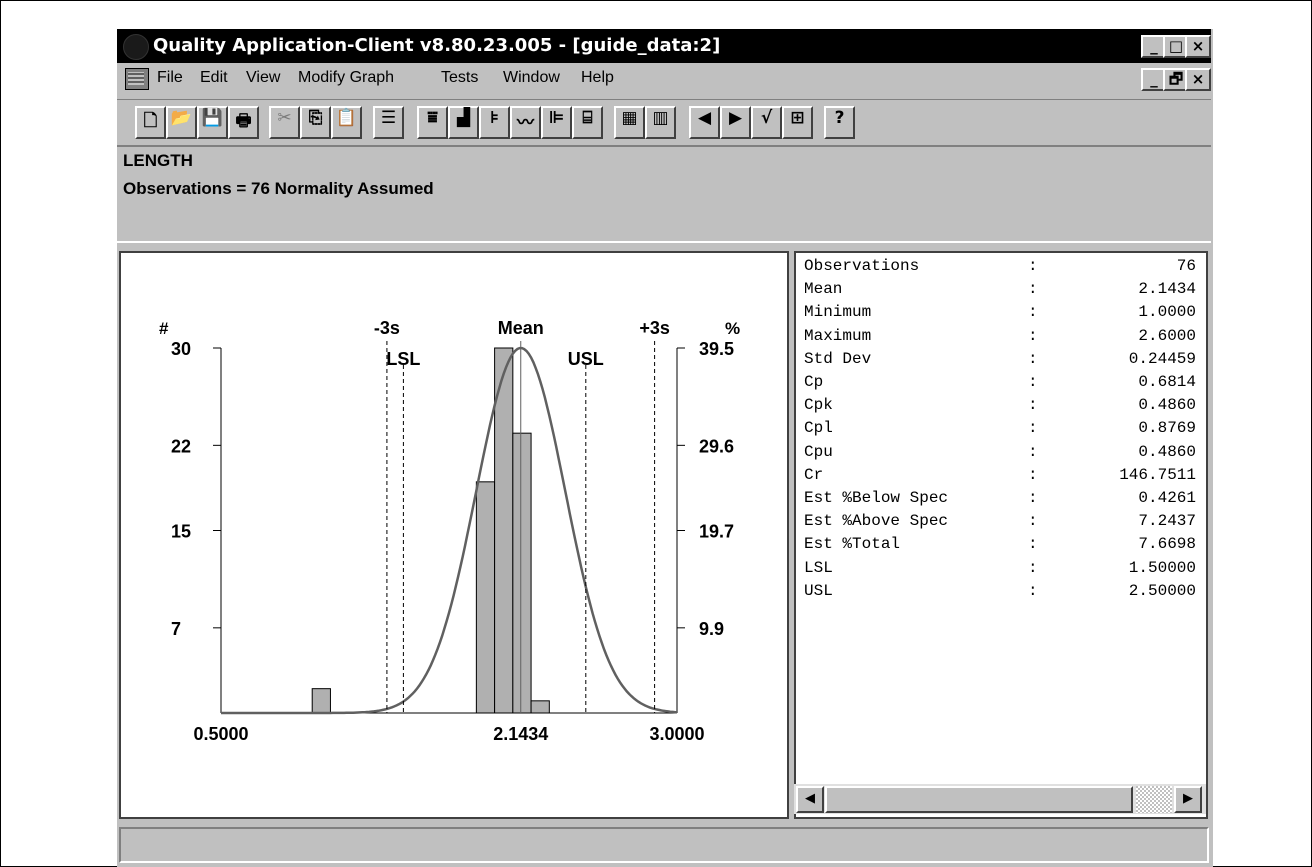 The height and width of the screenshot is (867, 1312). I want to click on app-icon, so click(136, 47).